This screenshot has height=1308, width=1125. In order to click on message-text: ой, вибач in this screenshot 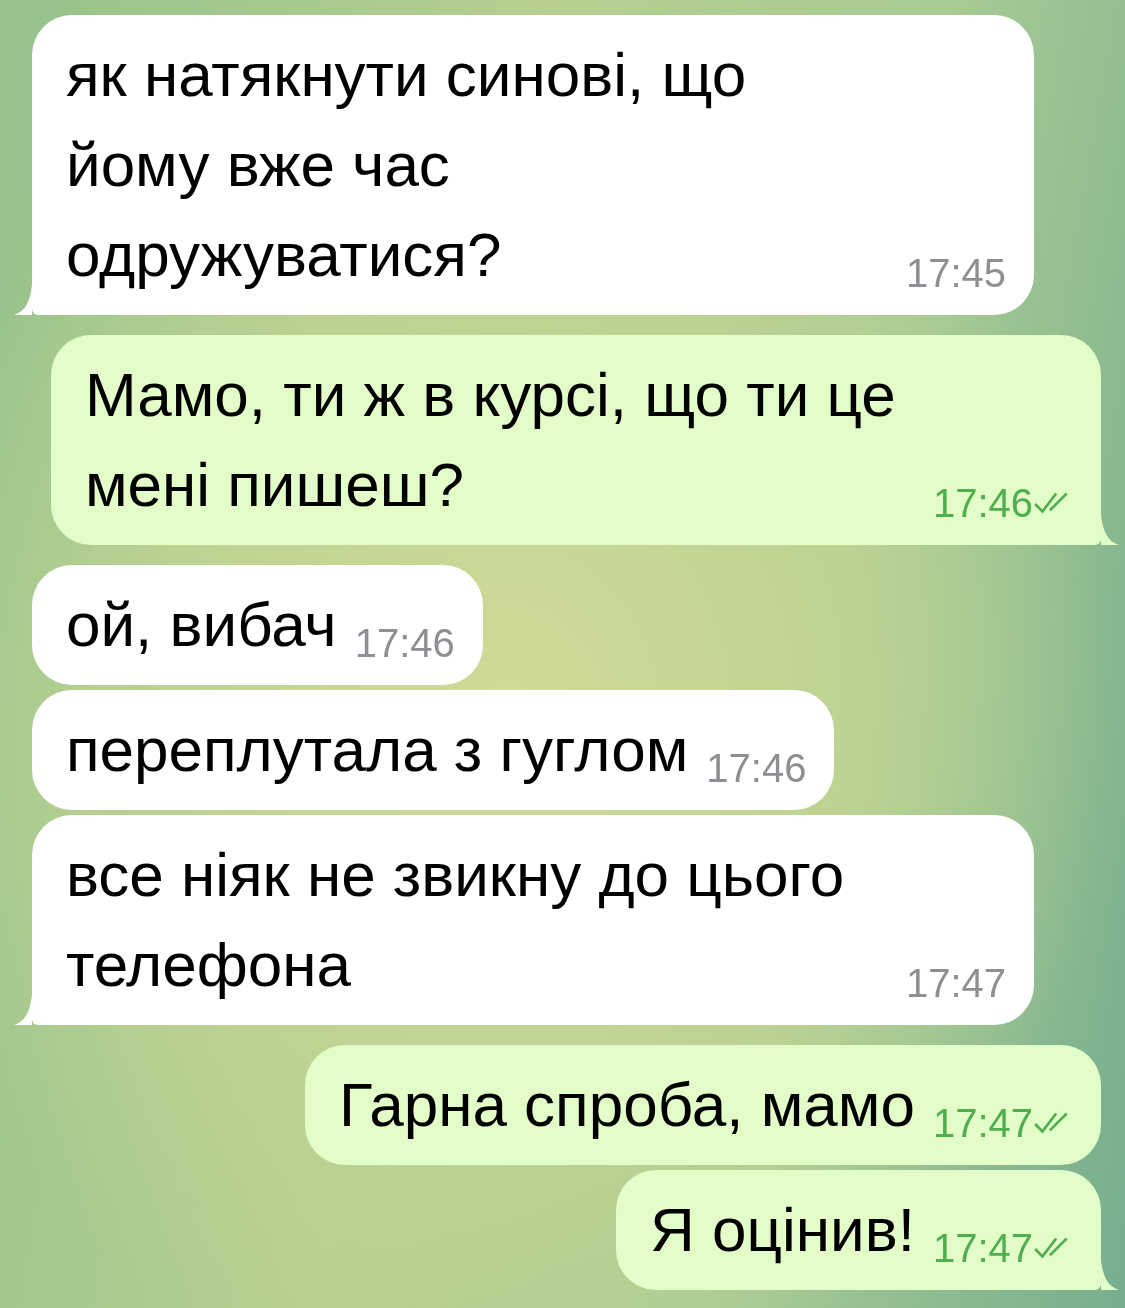, I will do `click(201, 625)`.